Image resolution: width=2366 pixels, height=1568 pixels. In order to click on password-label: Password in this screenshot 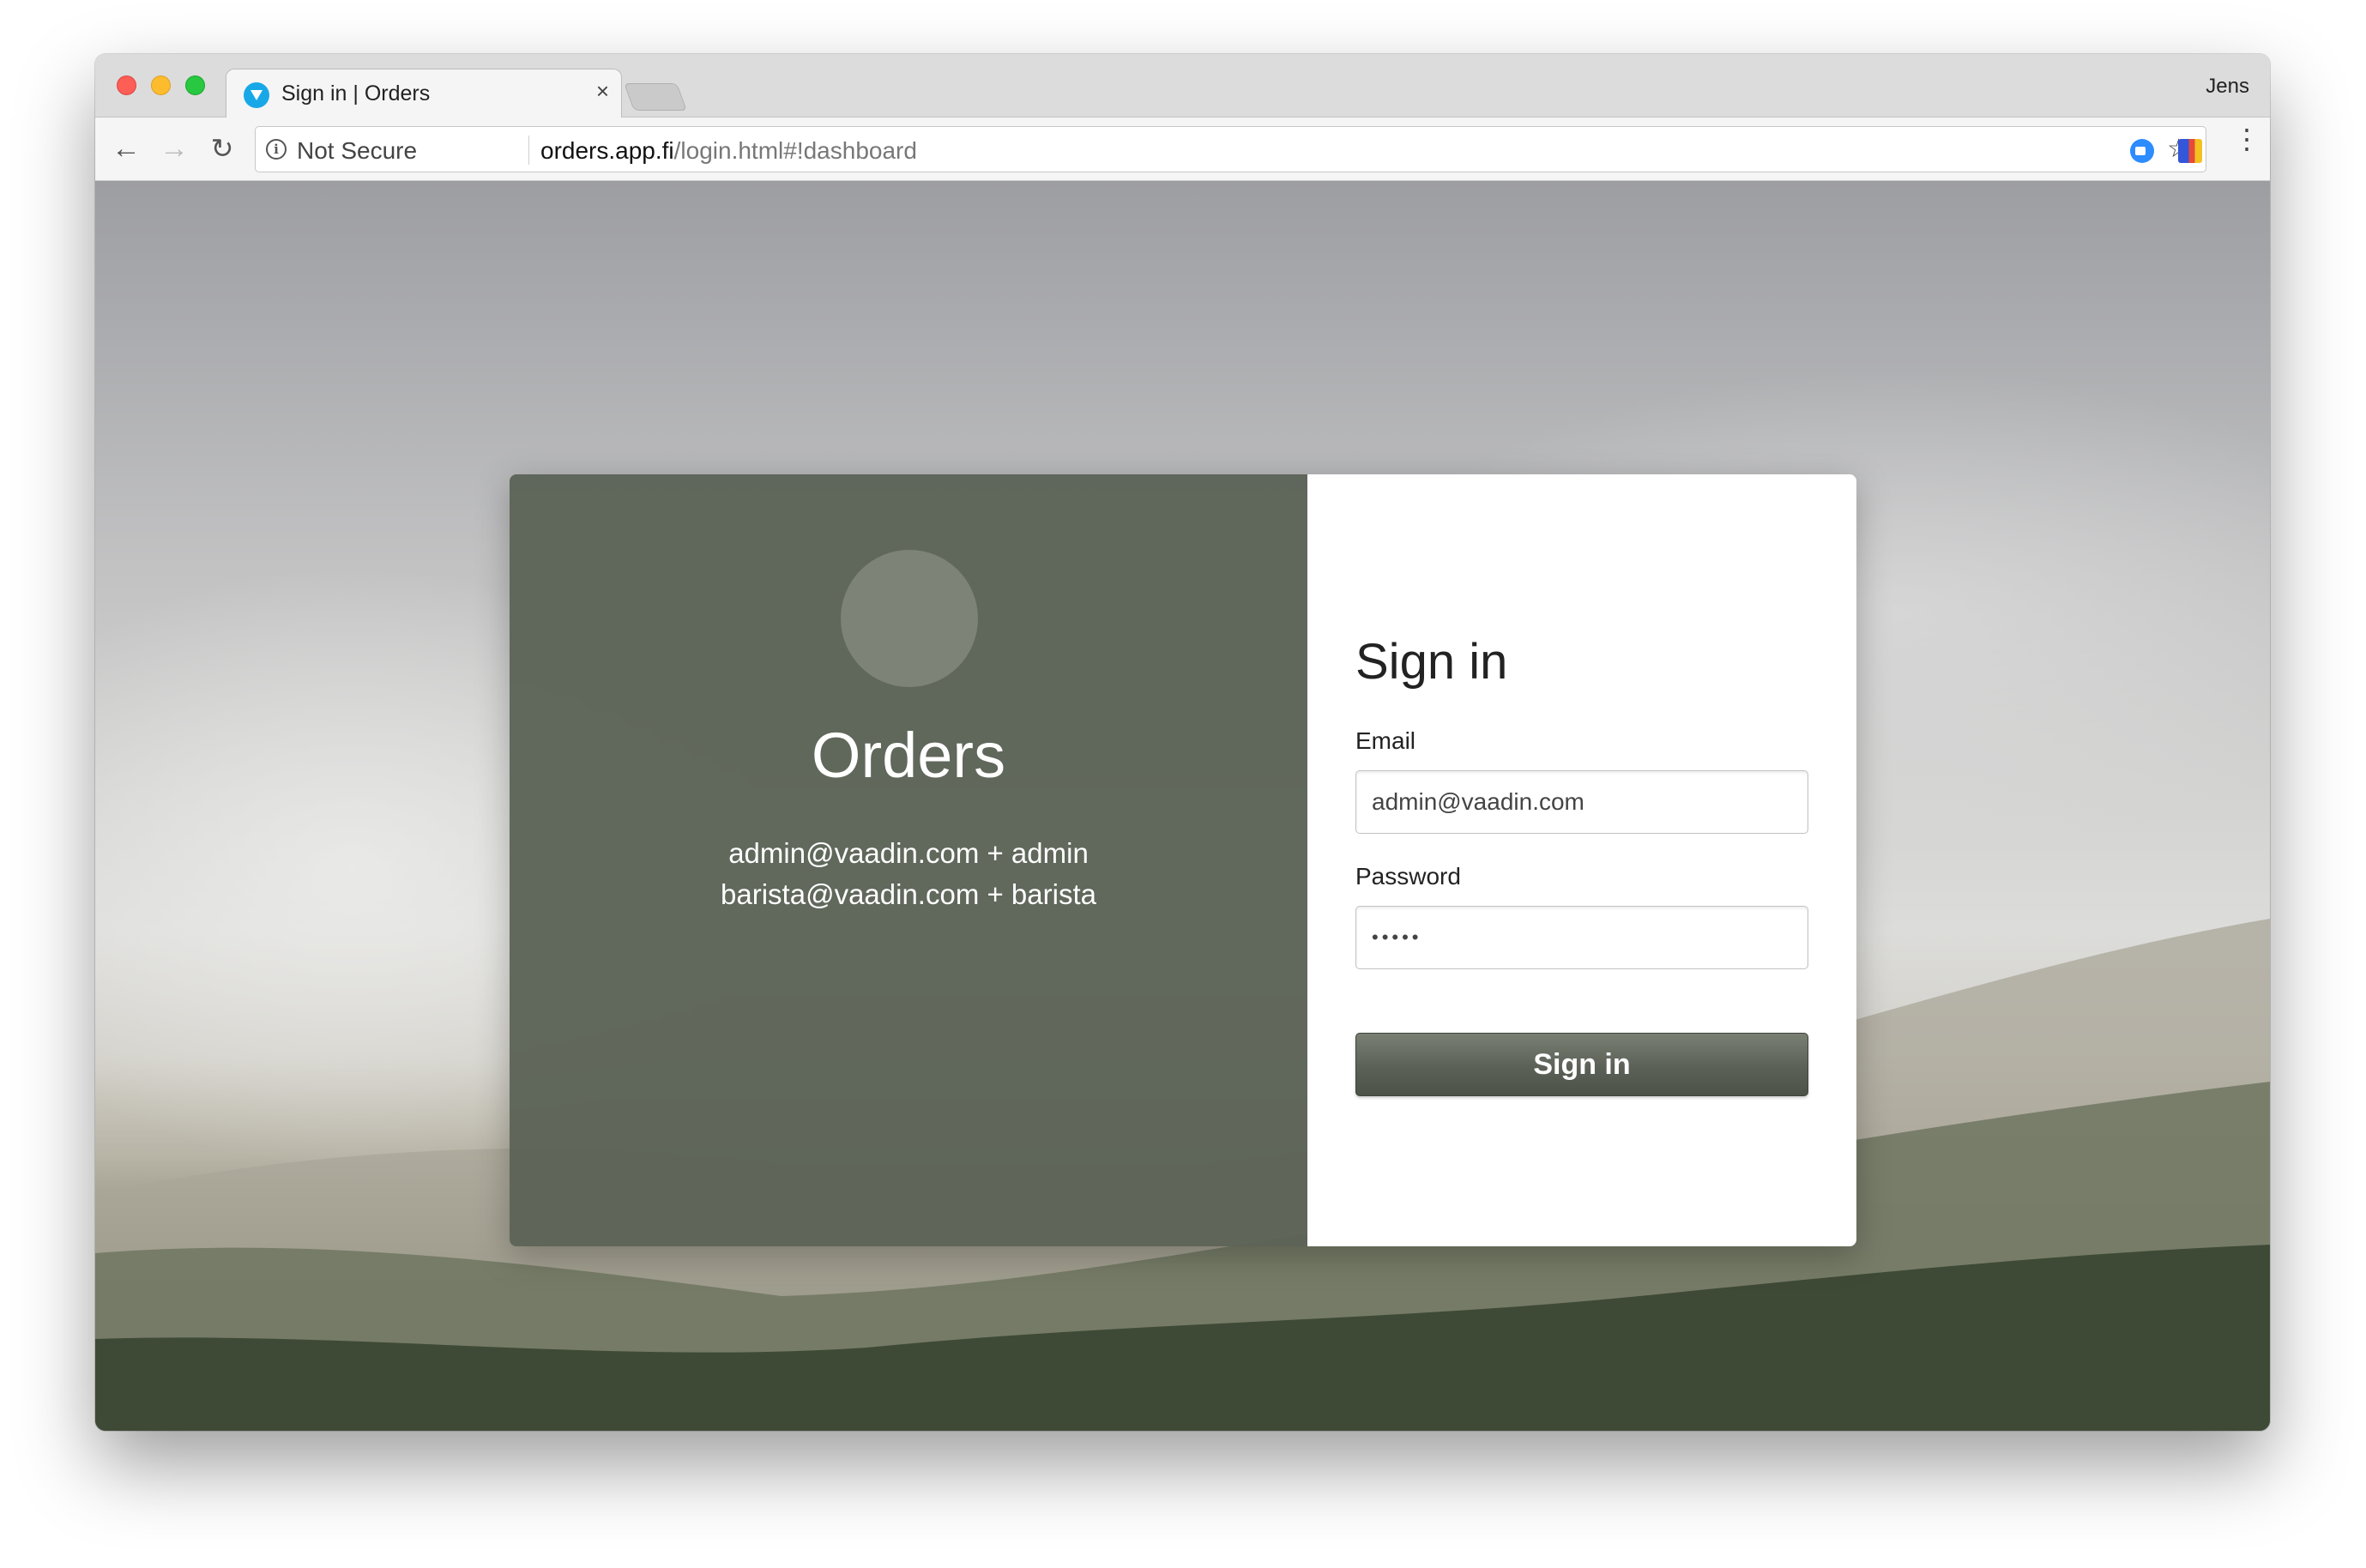, I will do `click(1408, 877)`.